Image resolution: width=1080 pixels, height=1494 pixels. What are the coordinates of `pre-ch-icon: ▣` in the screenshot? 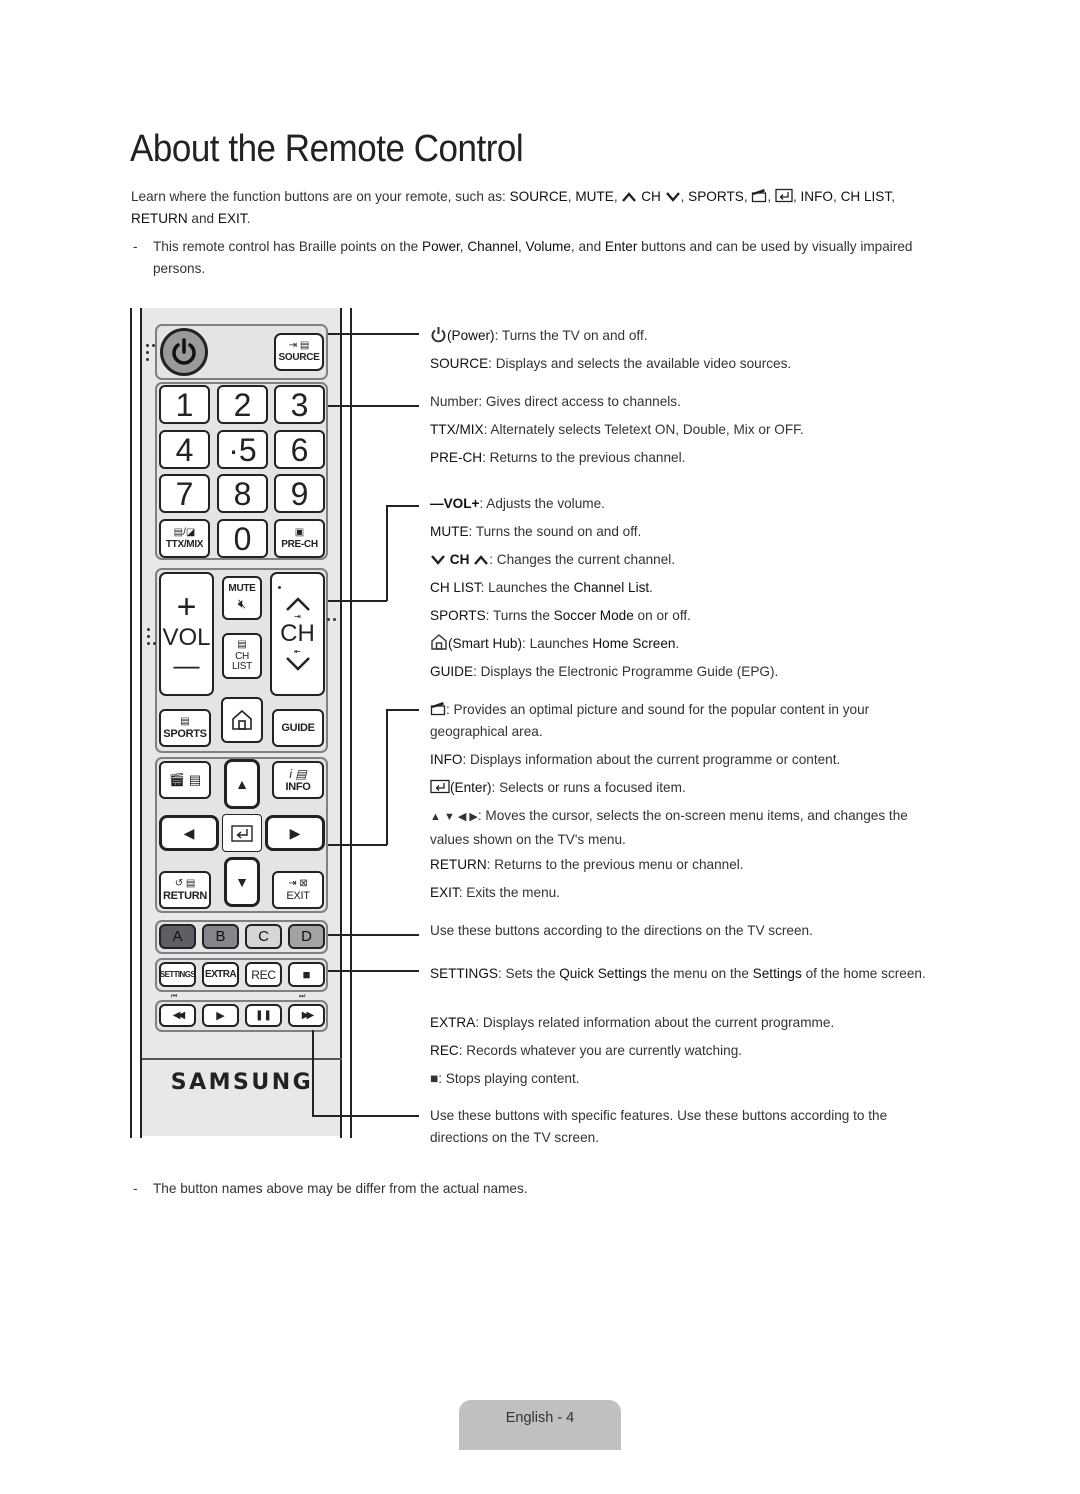 It's located at (299, 532).